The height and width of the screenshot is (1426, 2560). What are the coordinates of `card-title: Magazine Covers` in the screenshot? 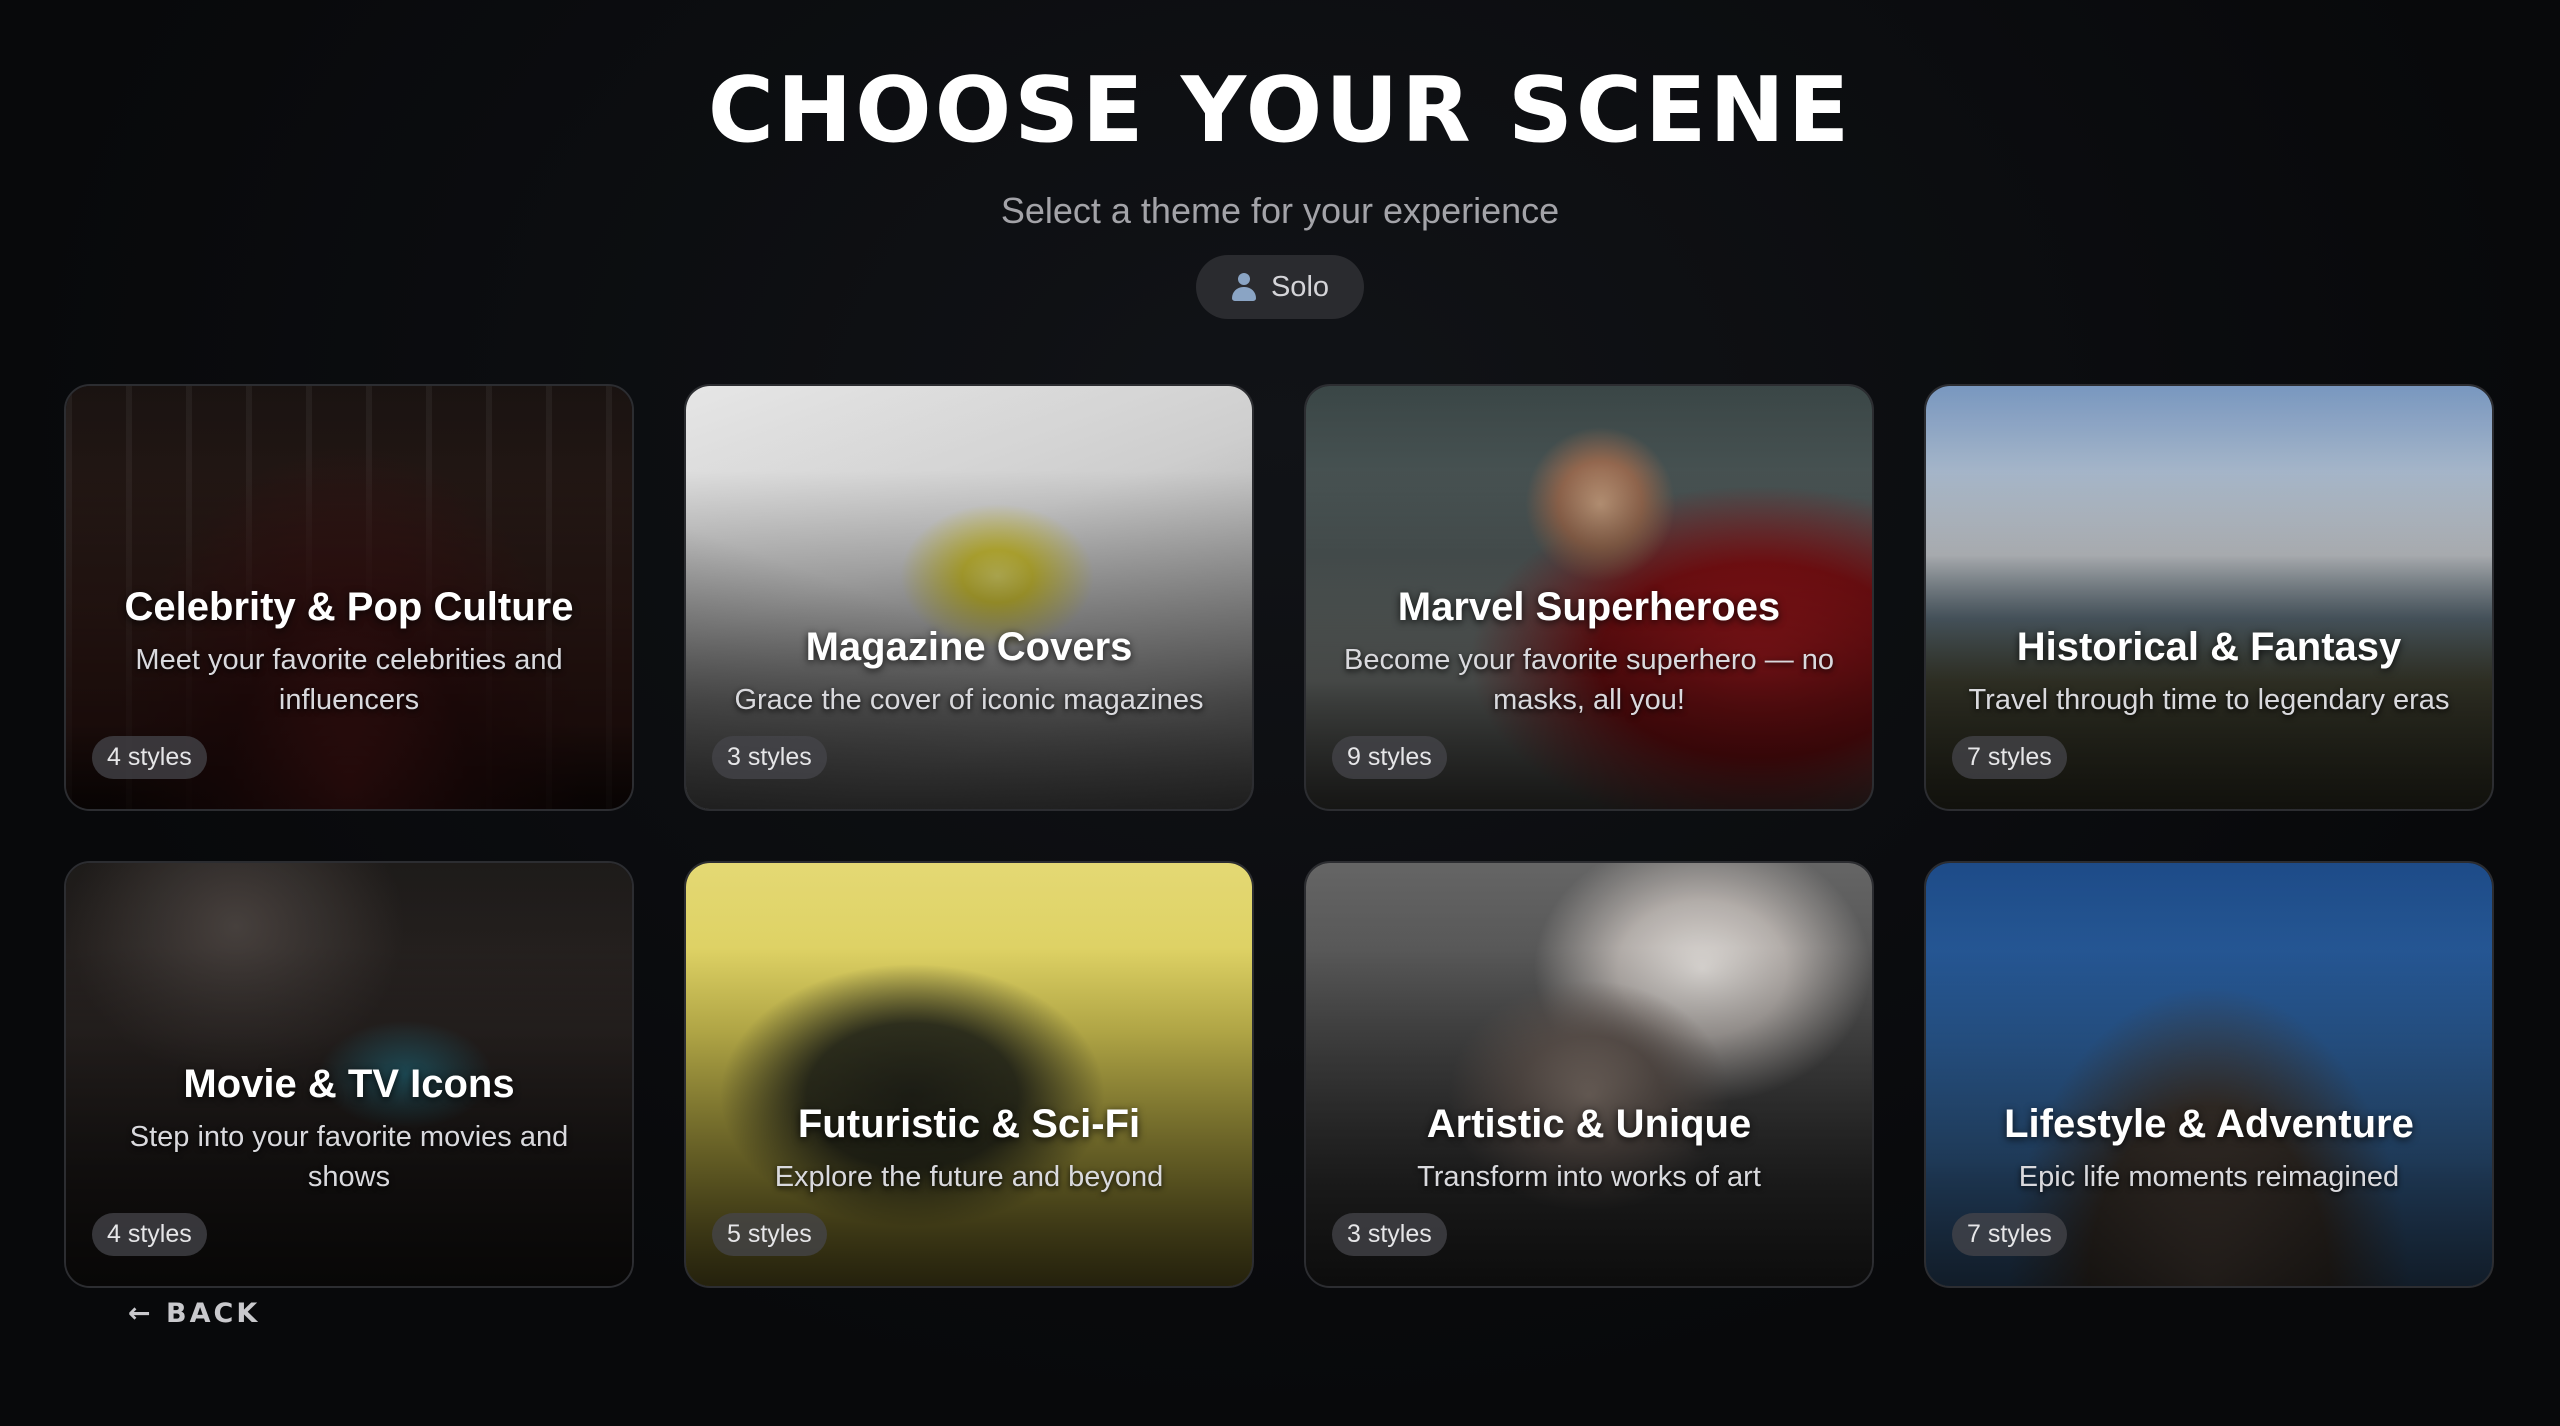 It's located at (969, 647).